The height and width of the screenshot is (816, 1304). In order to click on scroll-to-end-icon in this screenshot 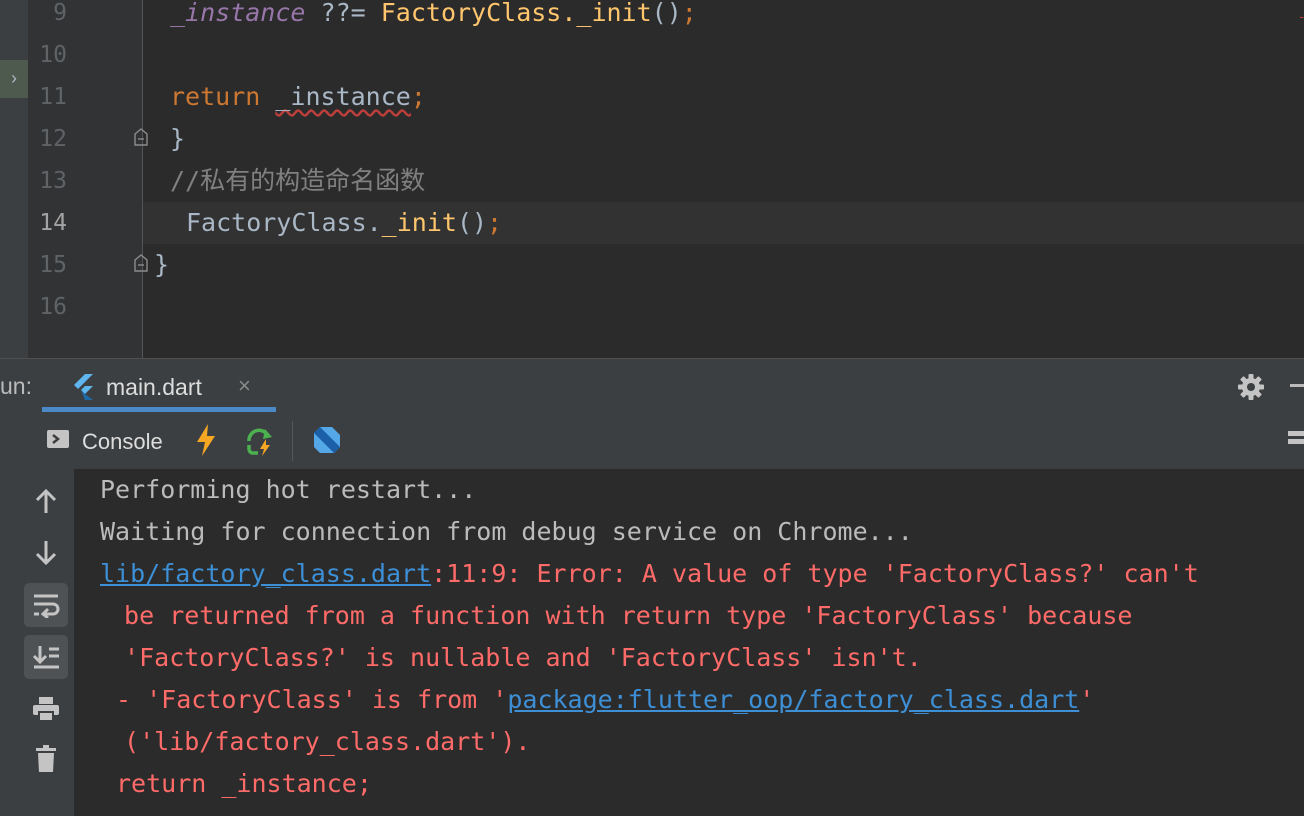, I will do `click(45, 657)`.